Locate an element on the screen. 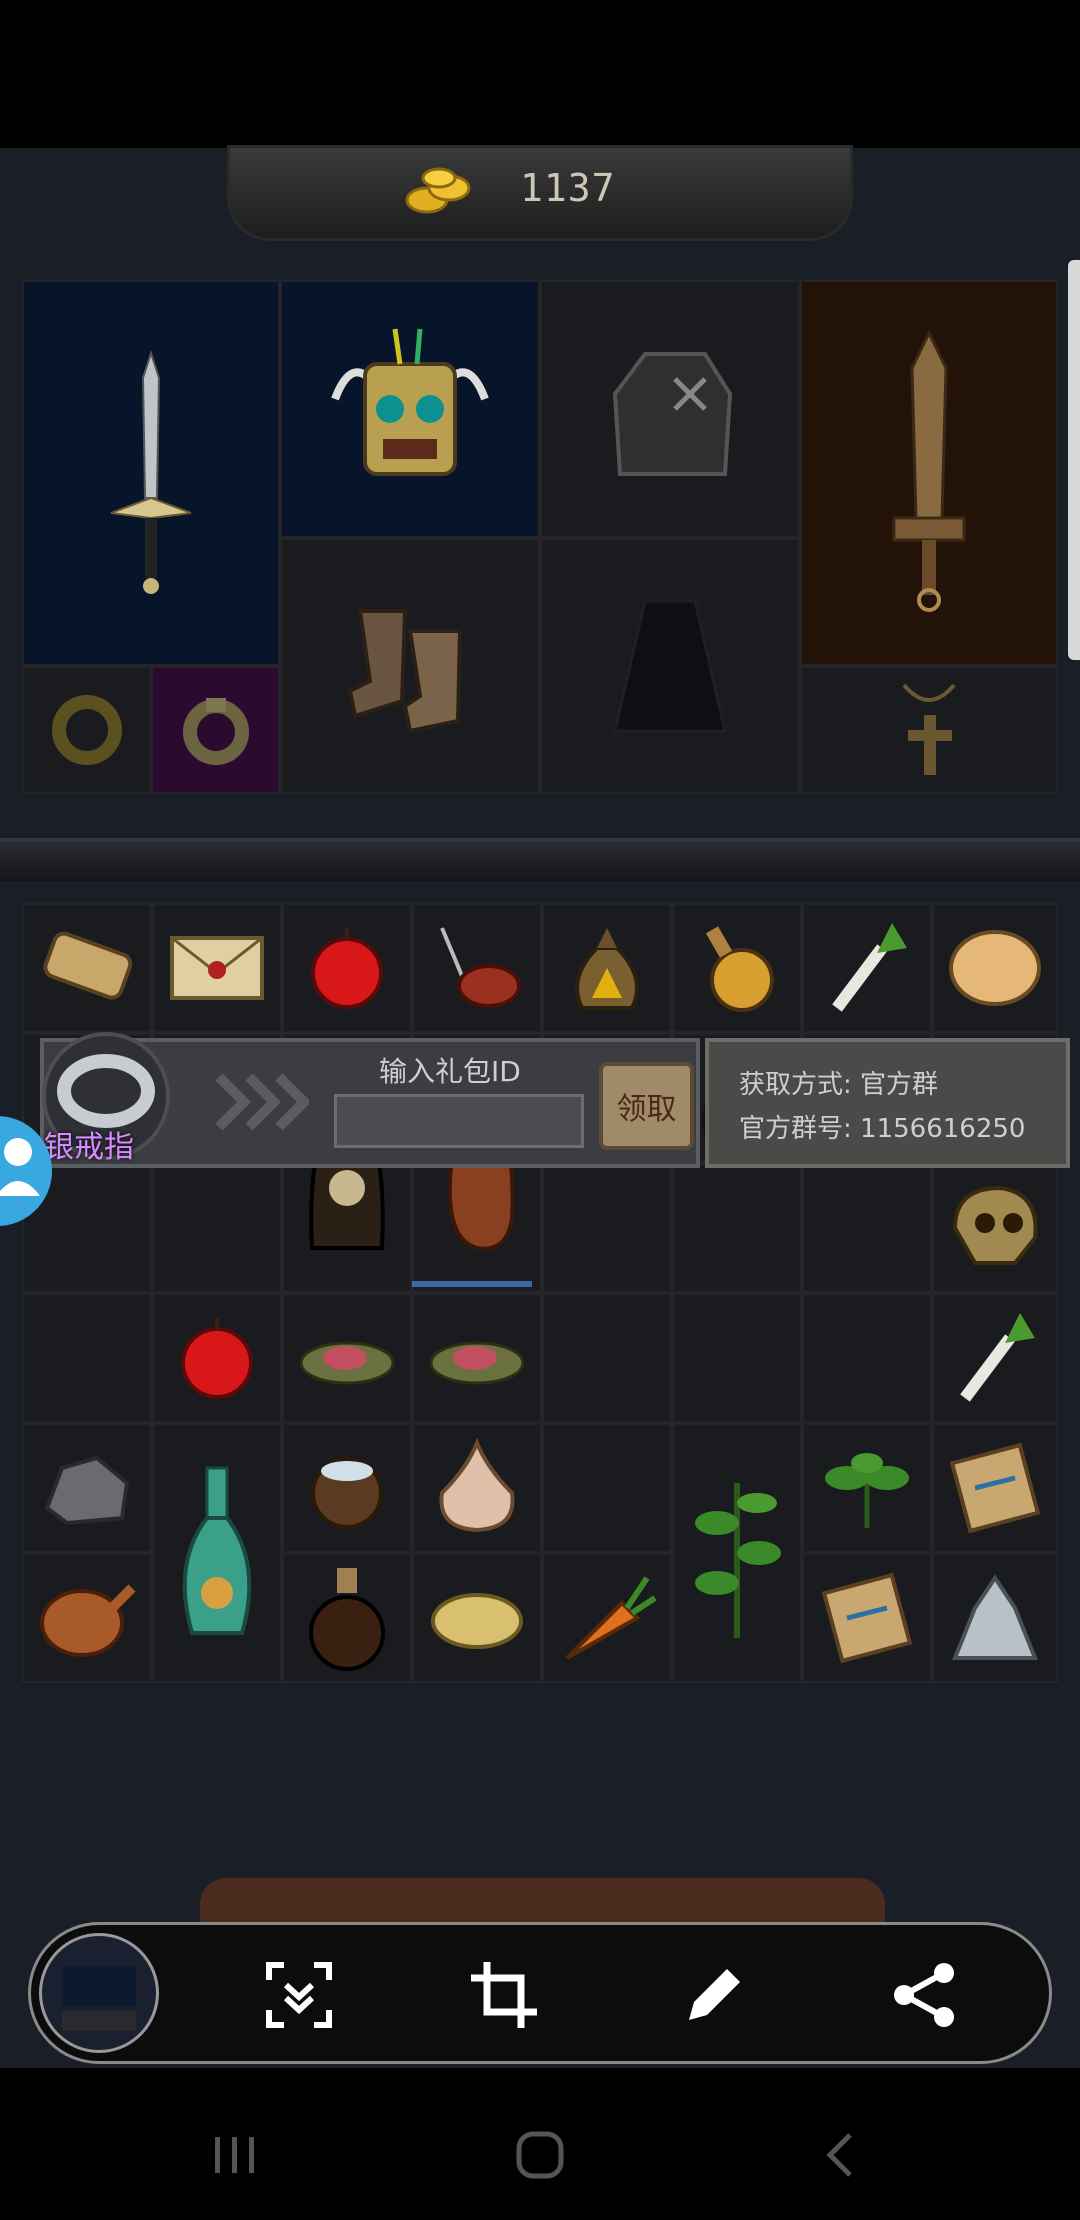 The image size is (1080, 2220). thumbnail-preview-icon is located at coordinates (99, 1998).